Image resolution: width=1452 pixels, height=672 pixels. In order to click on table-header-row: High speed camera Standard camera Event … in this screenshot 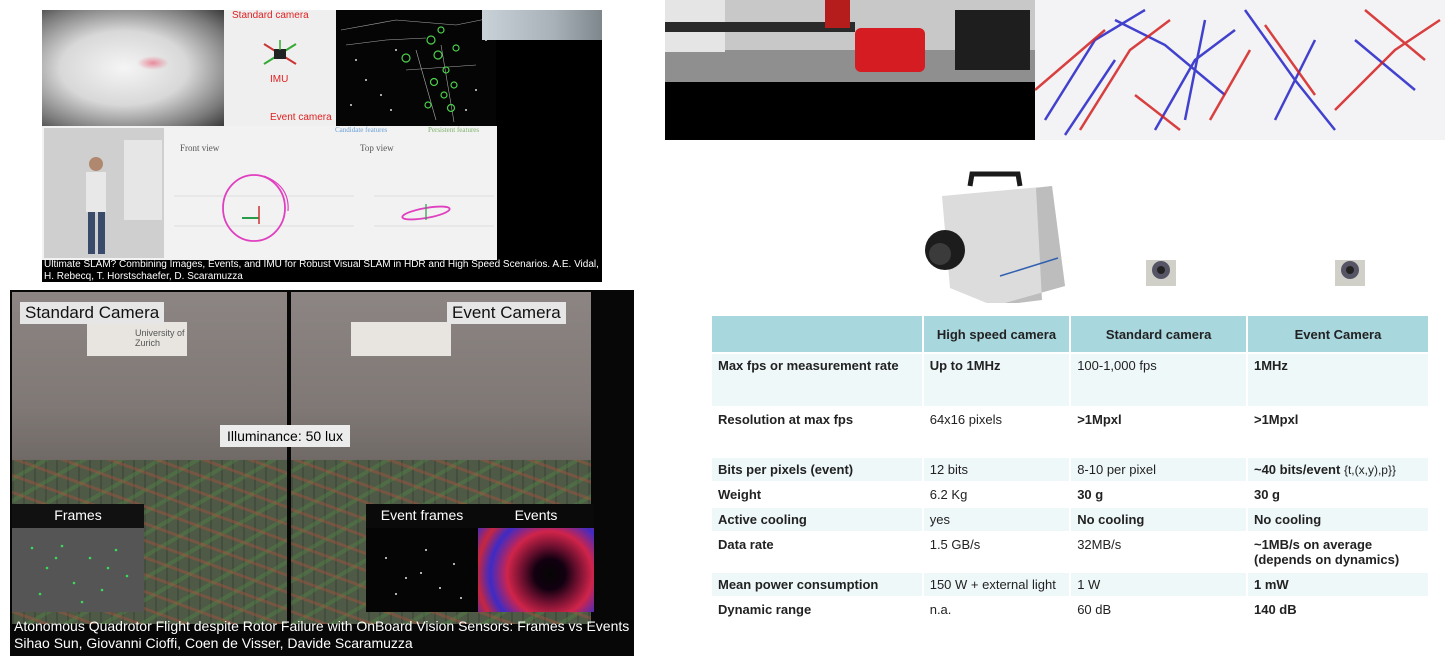, I will do `click(1070, 334)`.